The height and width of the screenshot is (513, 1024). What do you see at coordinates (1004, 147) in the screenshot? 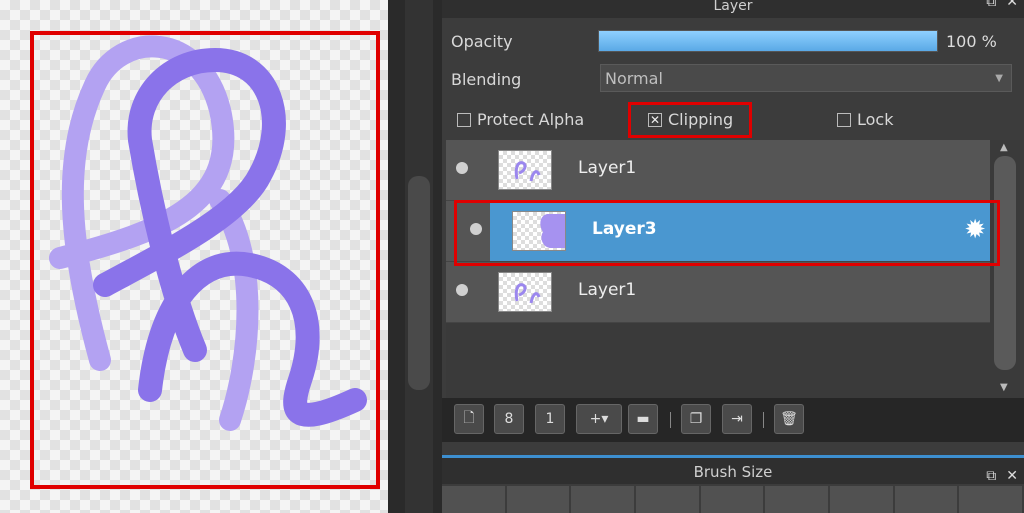
I see `scroll-up-icon: ▲` at bounding box center [1004, 147].